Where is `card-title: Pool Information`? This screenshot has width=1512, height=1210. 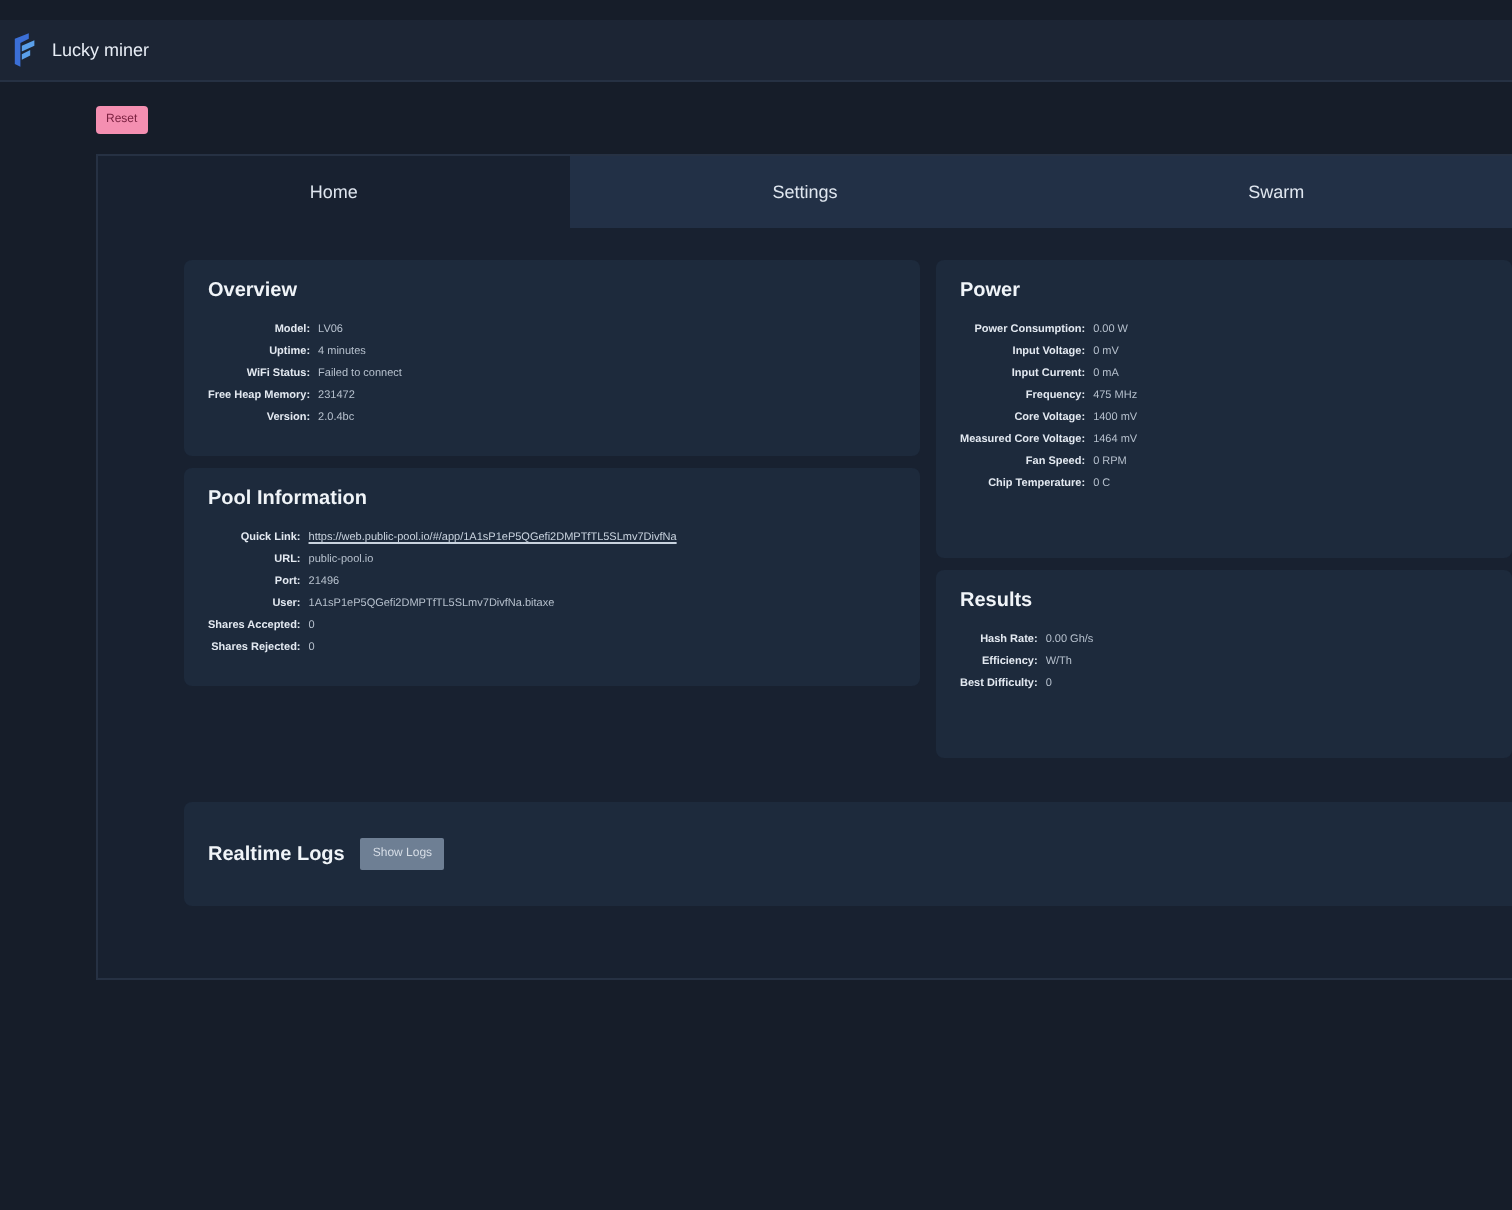 card-title: Pool Information is located at coordinates (288, 499).